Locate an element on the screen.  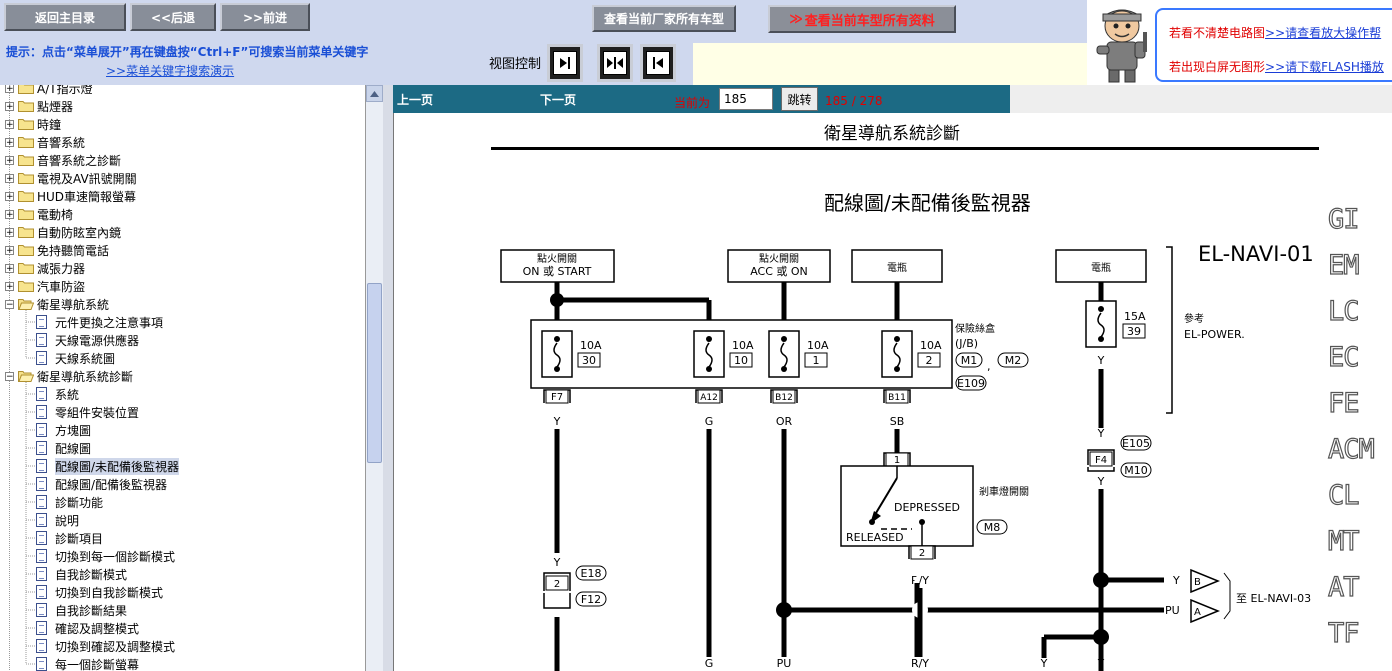
connector-b11: B11 is located at coordinates (897, 396).